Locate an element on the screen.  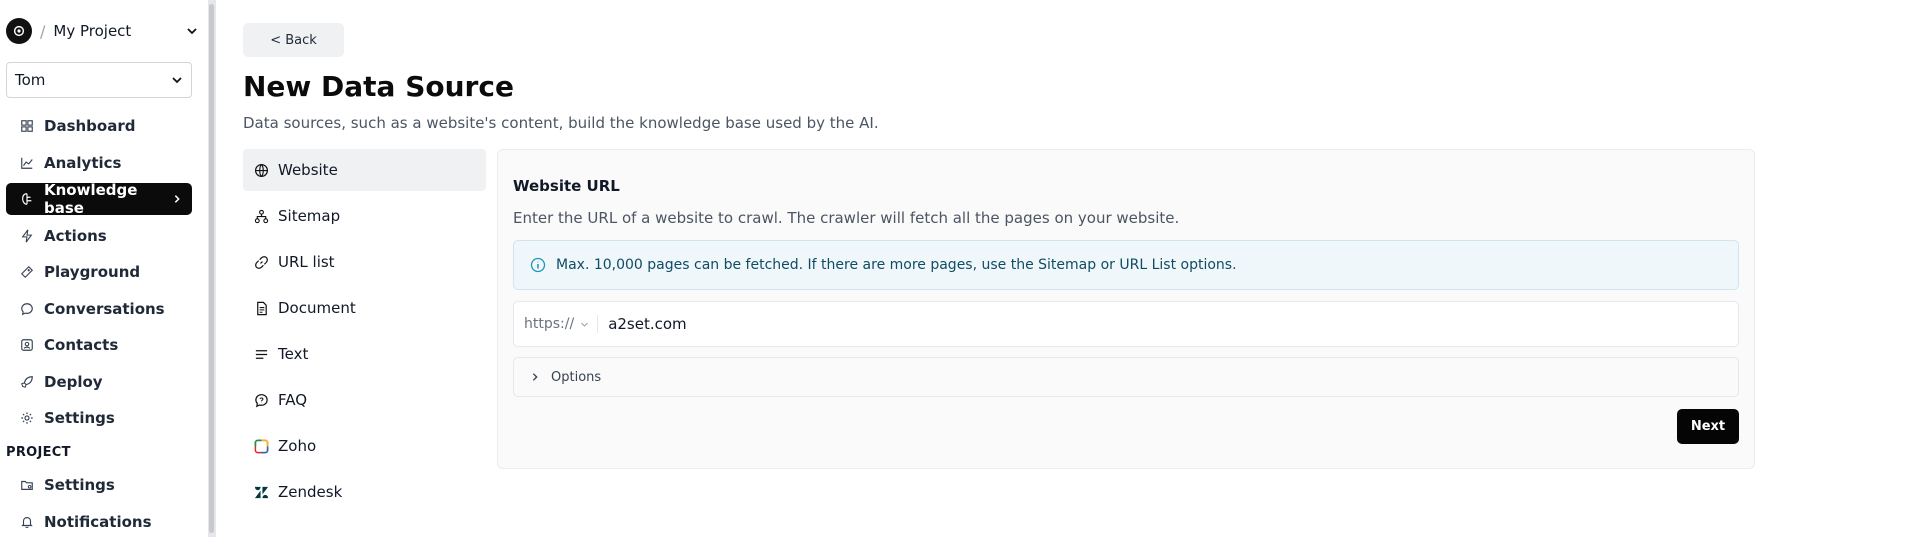
sidebar-item-analytics: Analytics is located at coordinates (99, 163).